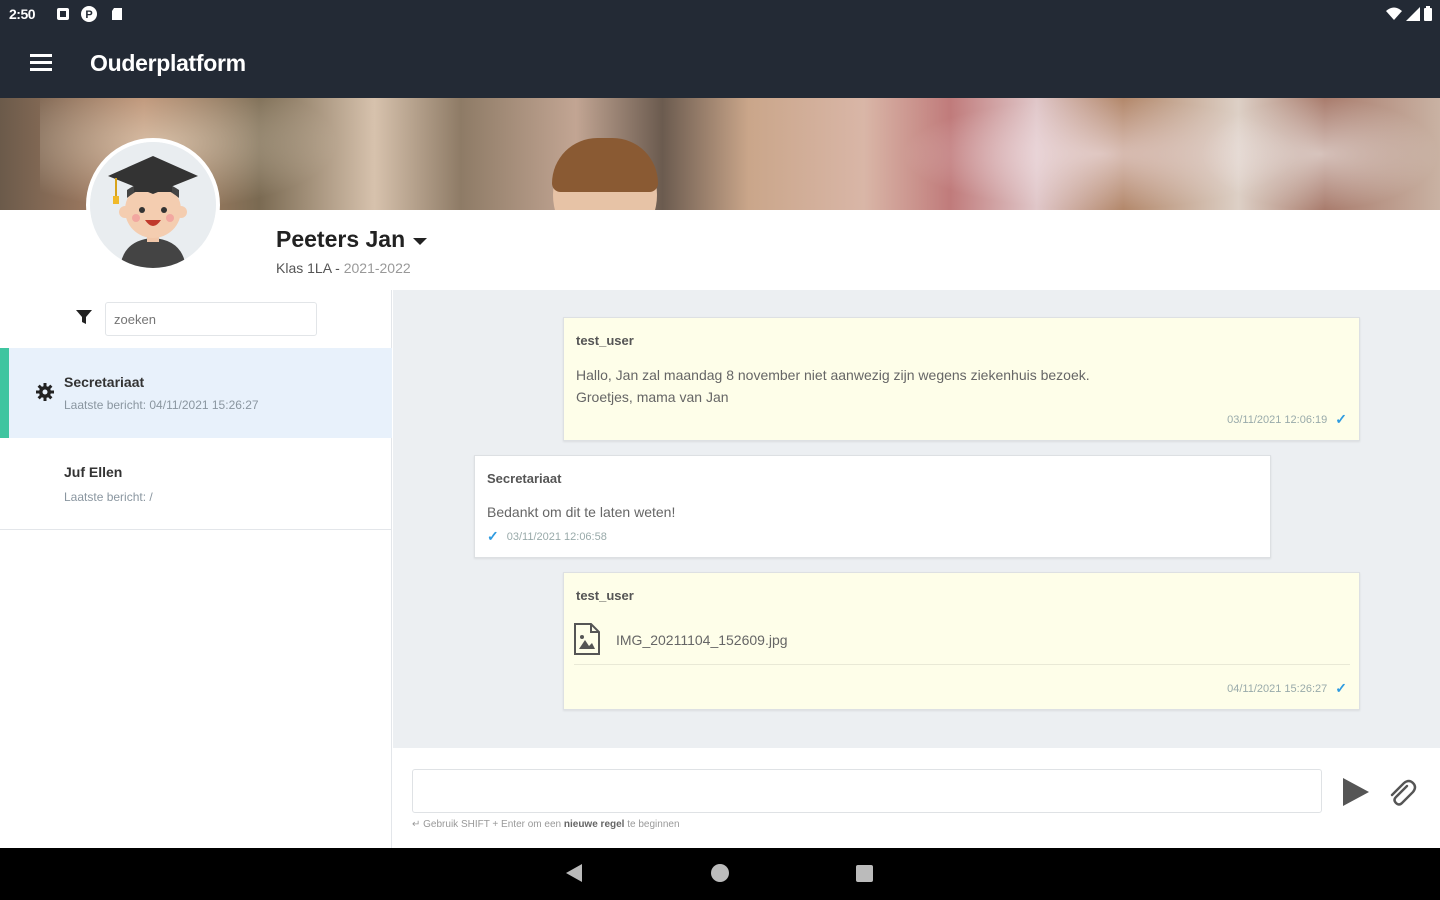 This screenshot has width=1440, height=900. What do you see at coordinates (211, 319) in the screenshot?
I see `search-input` at bounding box center [211, 319].